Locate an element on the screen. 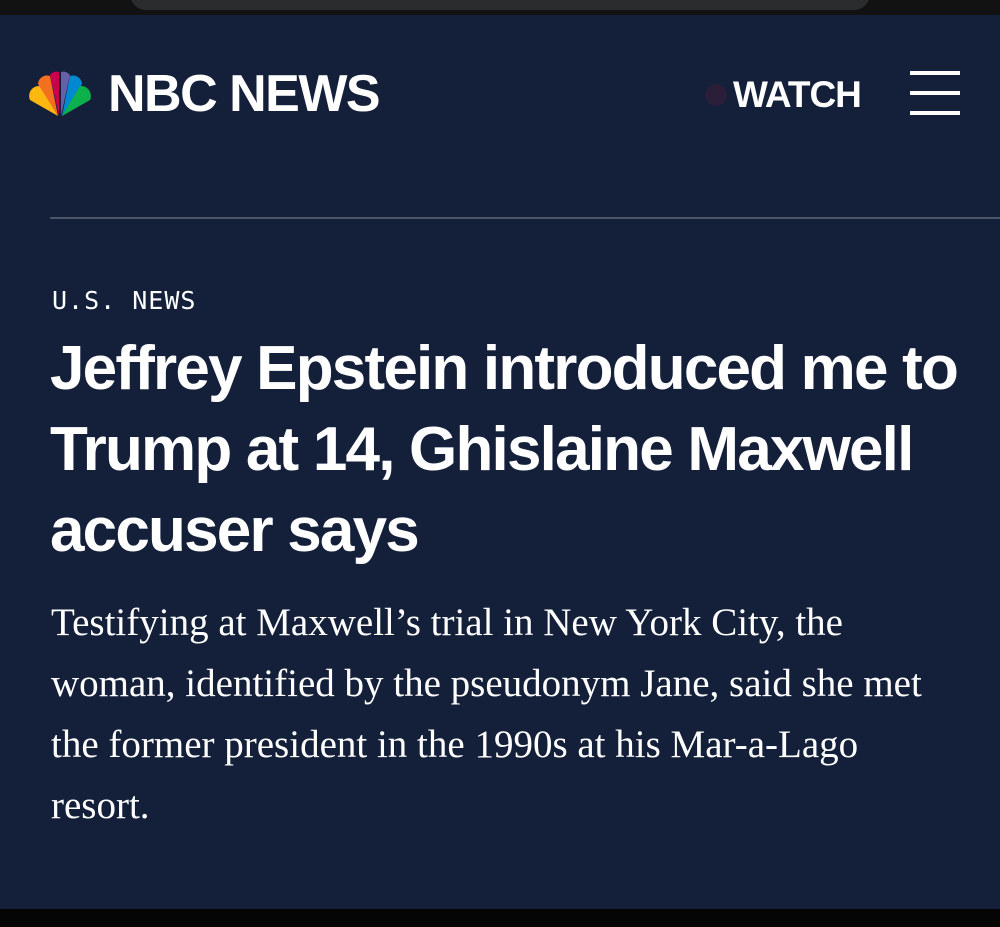 This screenshot has width=1000, height=927. peacock-icon is located at coordinates (60, 93).